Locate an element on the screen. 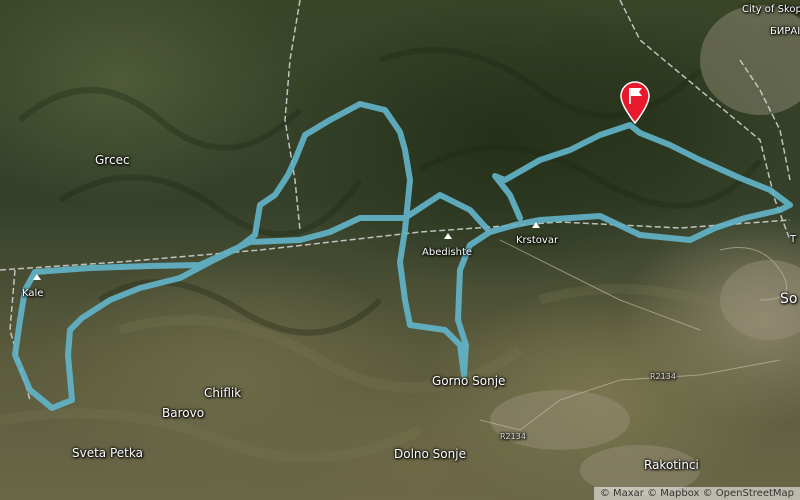 Image resolution: width=800 pixels, height=500 pixels. place-label-sveta-petka: Sveta Petka is located at coordinates (107, 453).